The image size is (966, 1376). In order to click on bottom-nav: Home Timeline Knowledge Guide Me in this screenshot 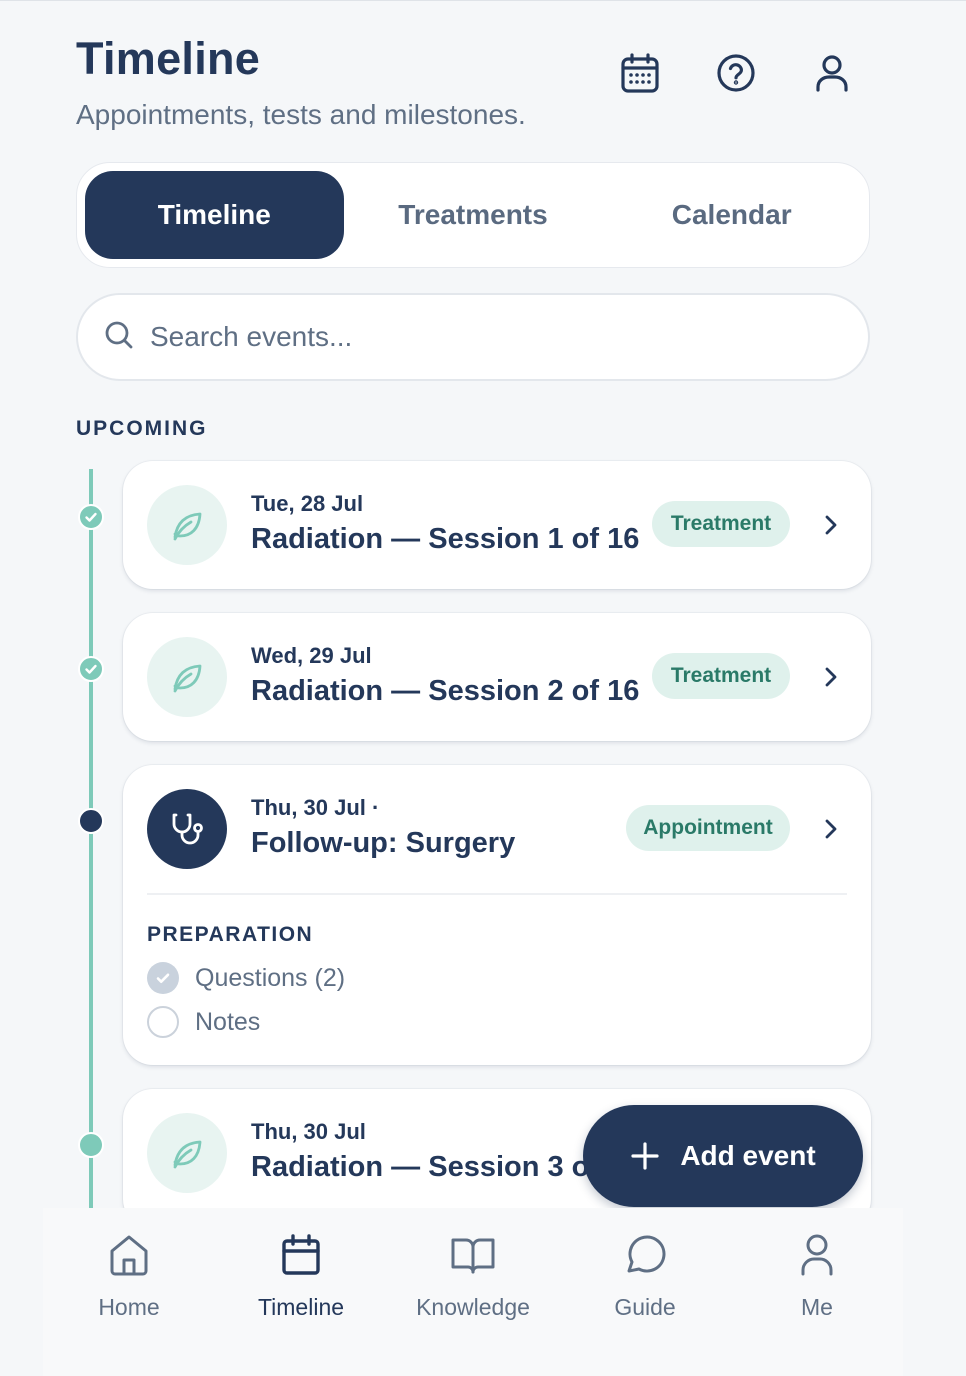, I will do `click(473, 1292)`.